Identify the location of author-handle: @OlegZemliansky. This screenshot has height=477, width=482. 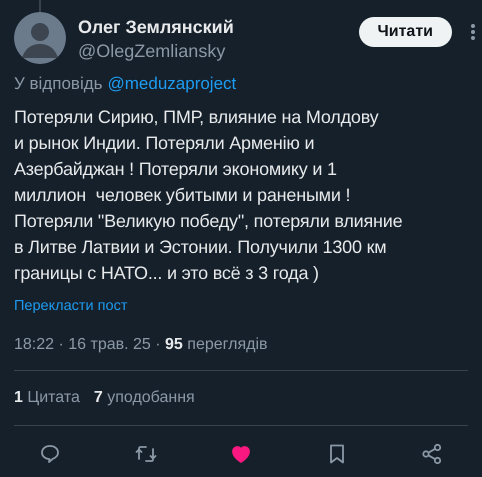
(152, 51).